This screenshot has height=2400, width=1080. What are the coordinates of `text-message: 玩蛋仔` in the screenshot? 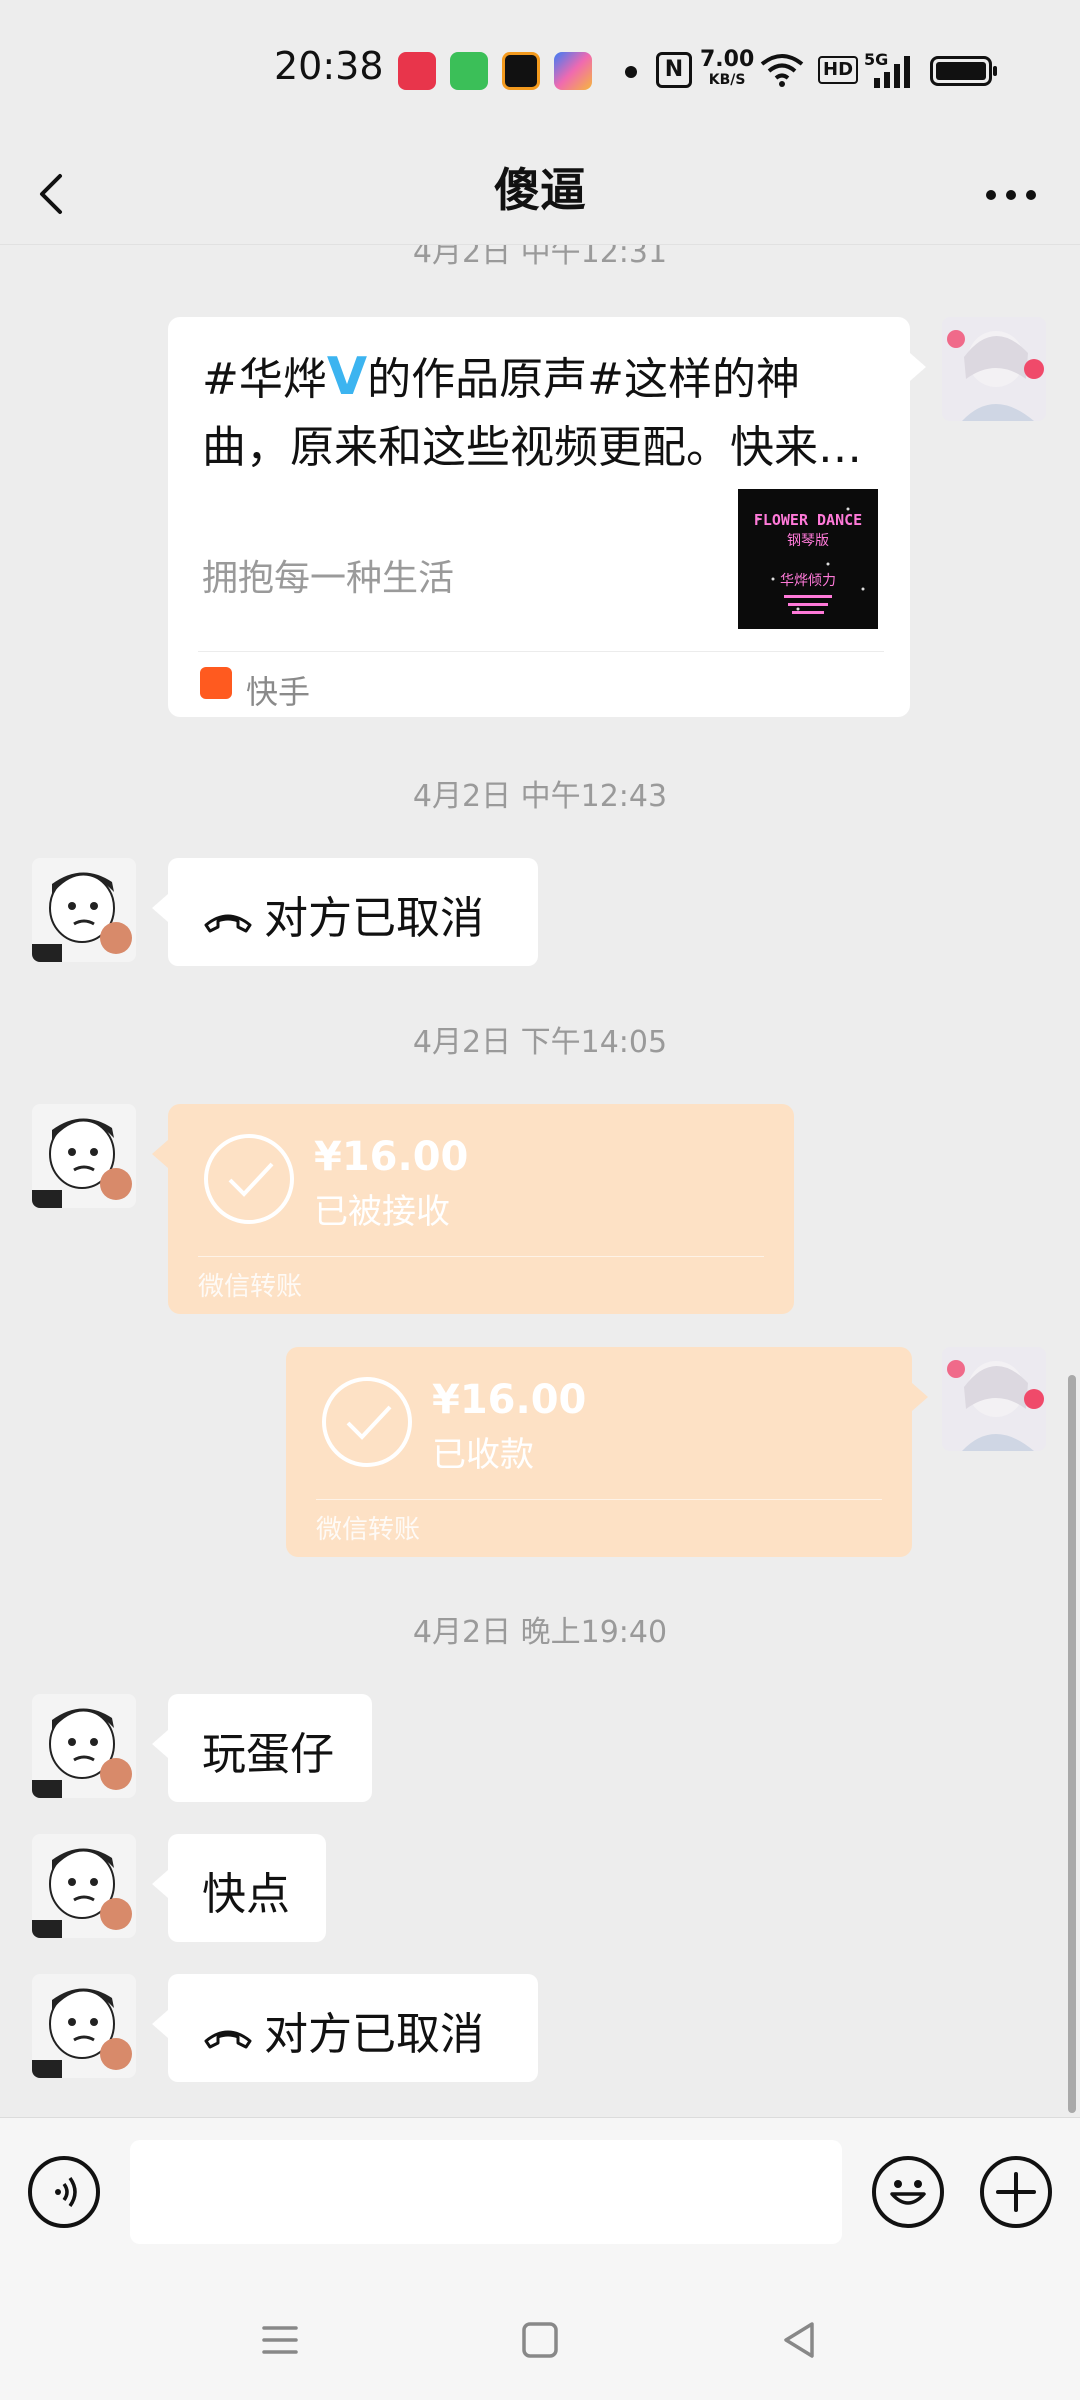 It's located at (262, 1748).